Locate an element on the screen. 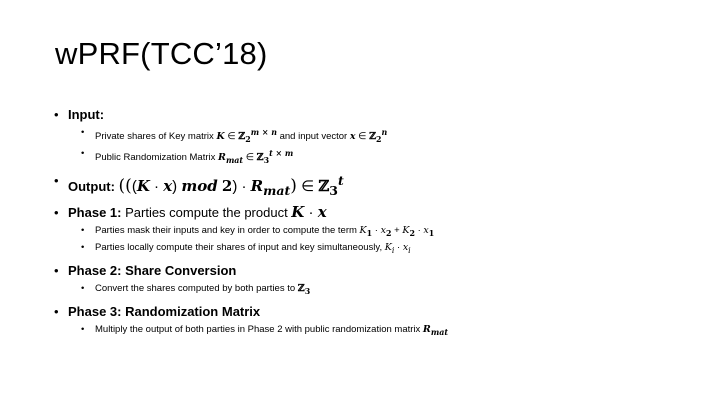 The height and width of the screenshot is (405, 720). text-run: and input vector is located at coordinates (313, 137).